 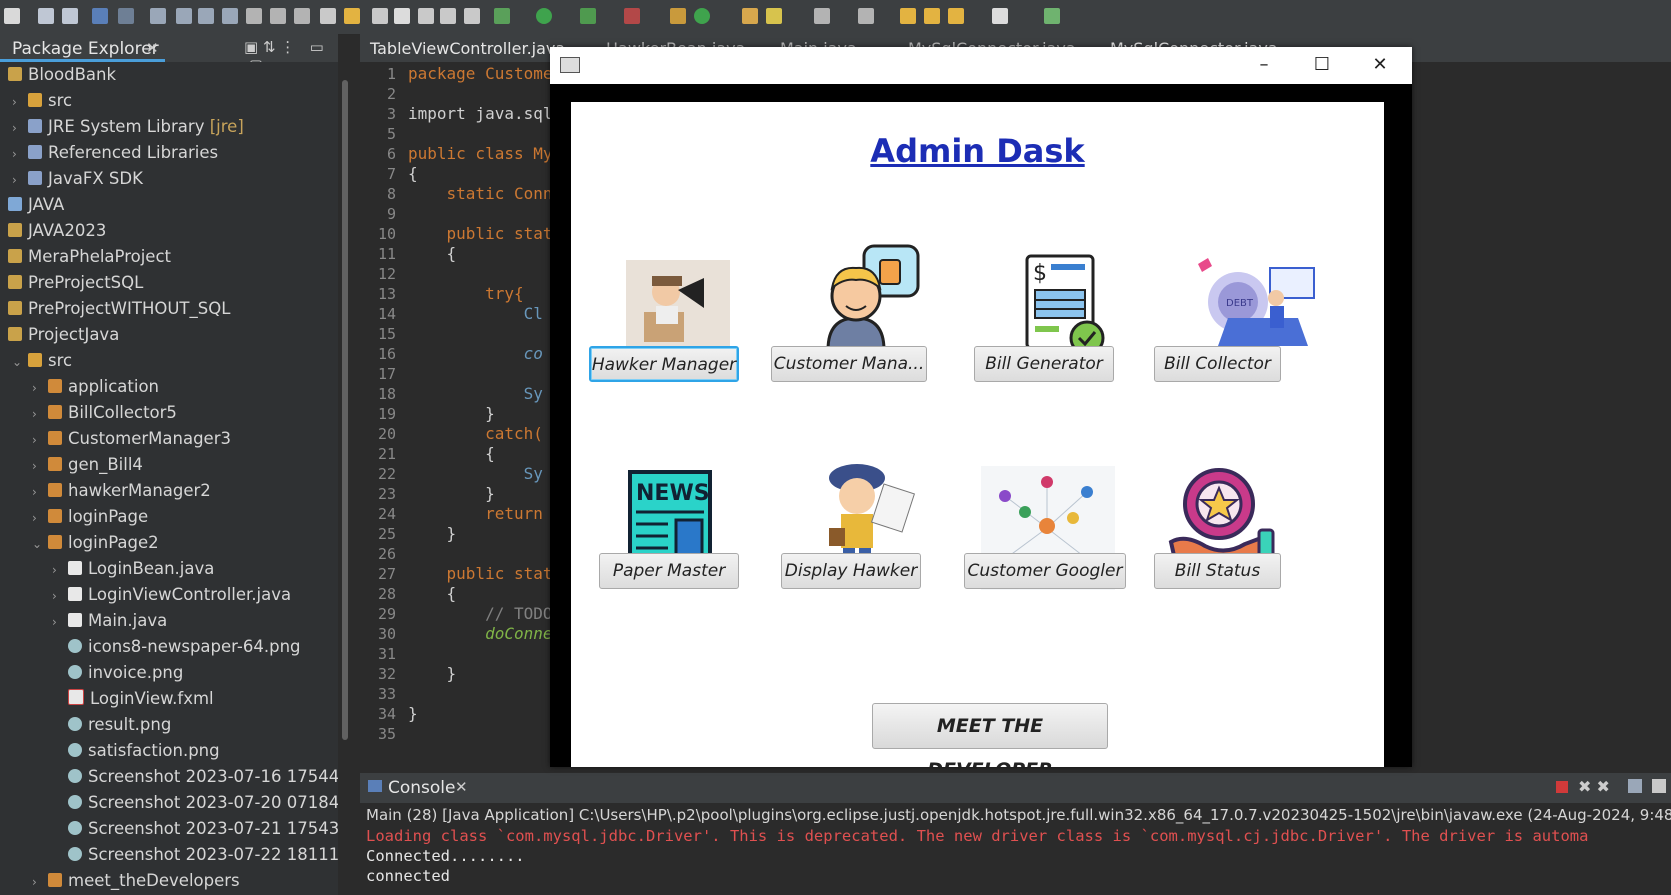 What do you see at coordinates (254, 16) in the screenshot?
I see `step-into-icon` at bounding box center [254, 16].